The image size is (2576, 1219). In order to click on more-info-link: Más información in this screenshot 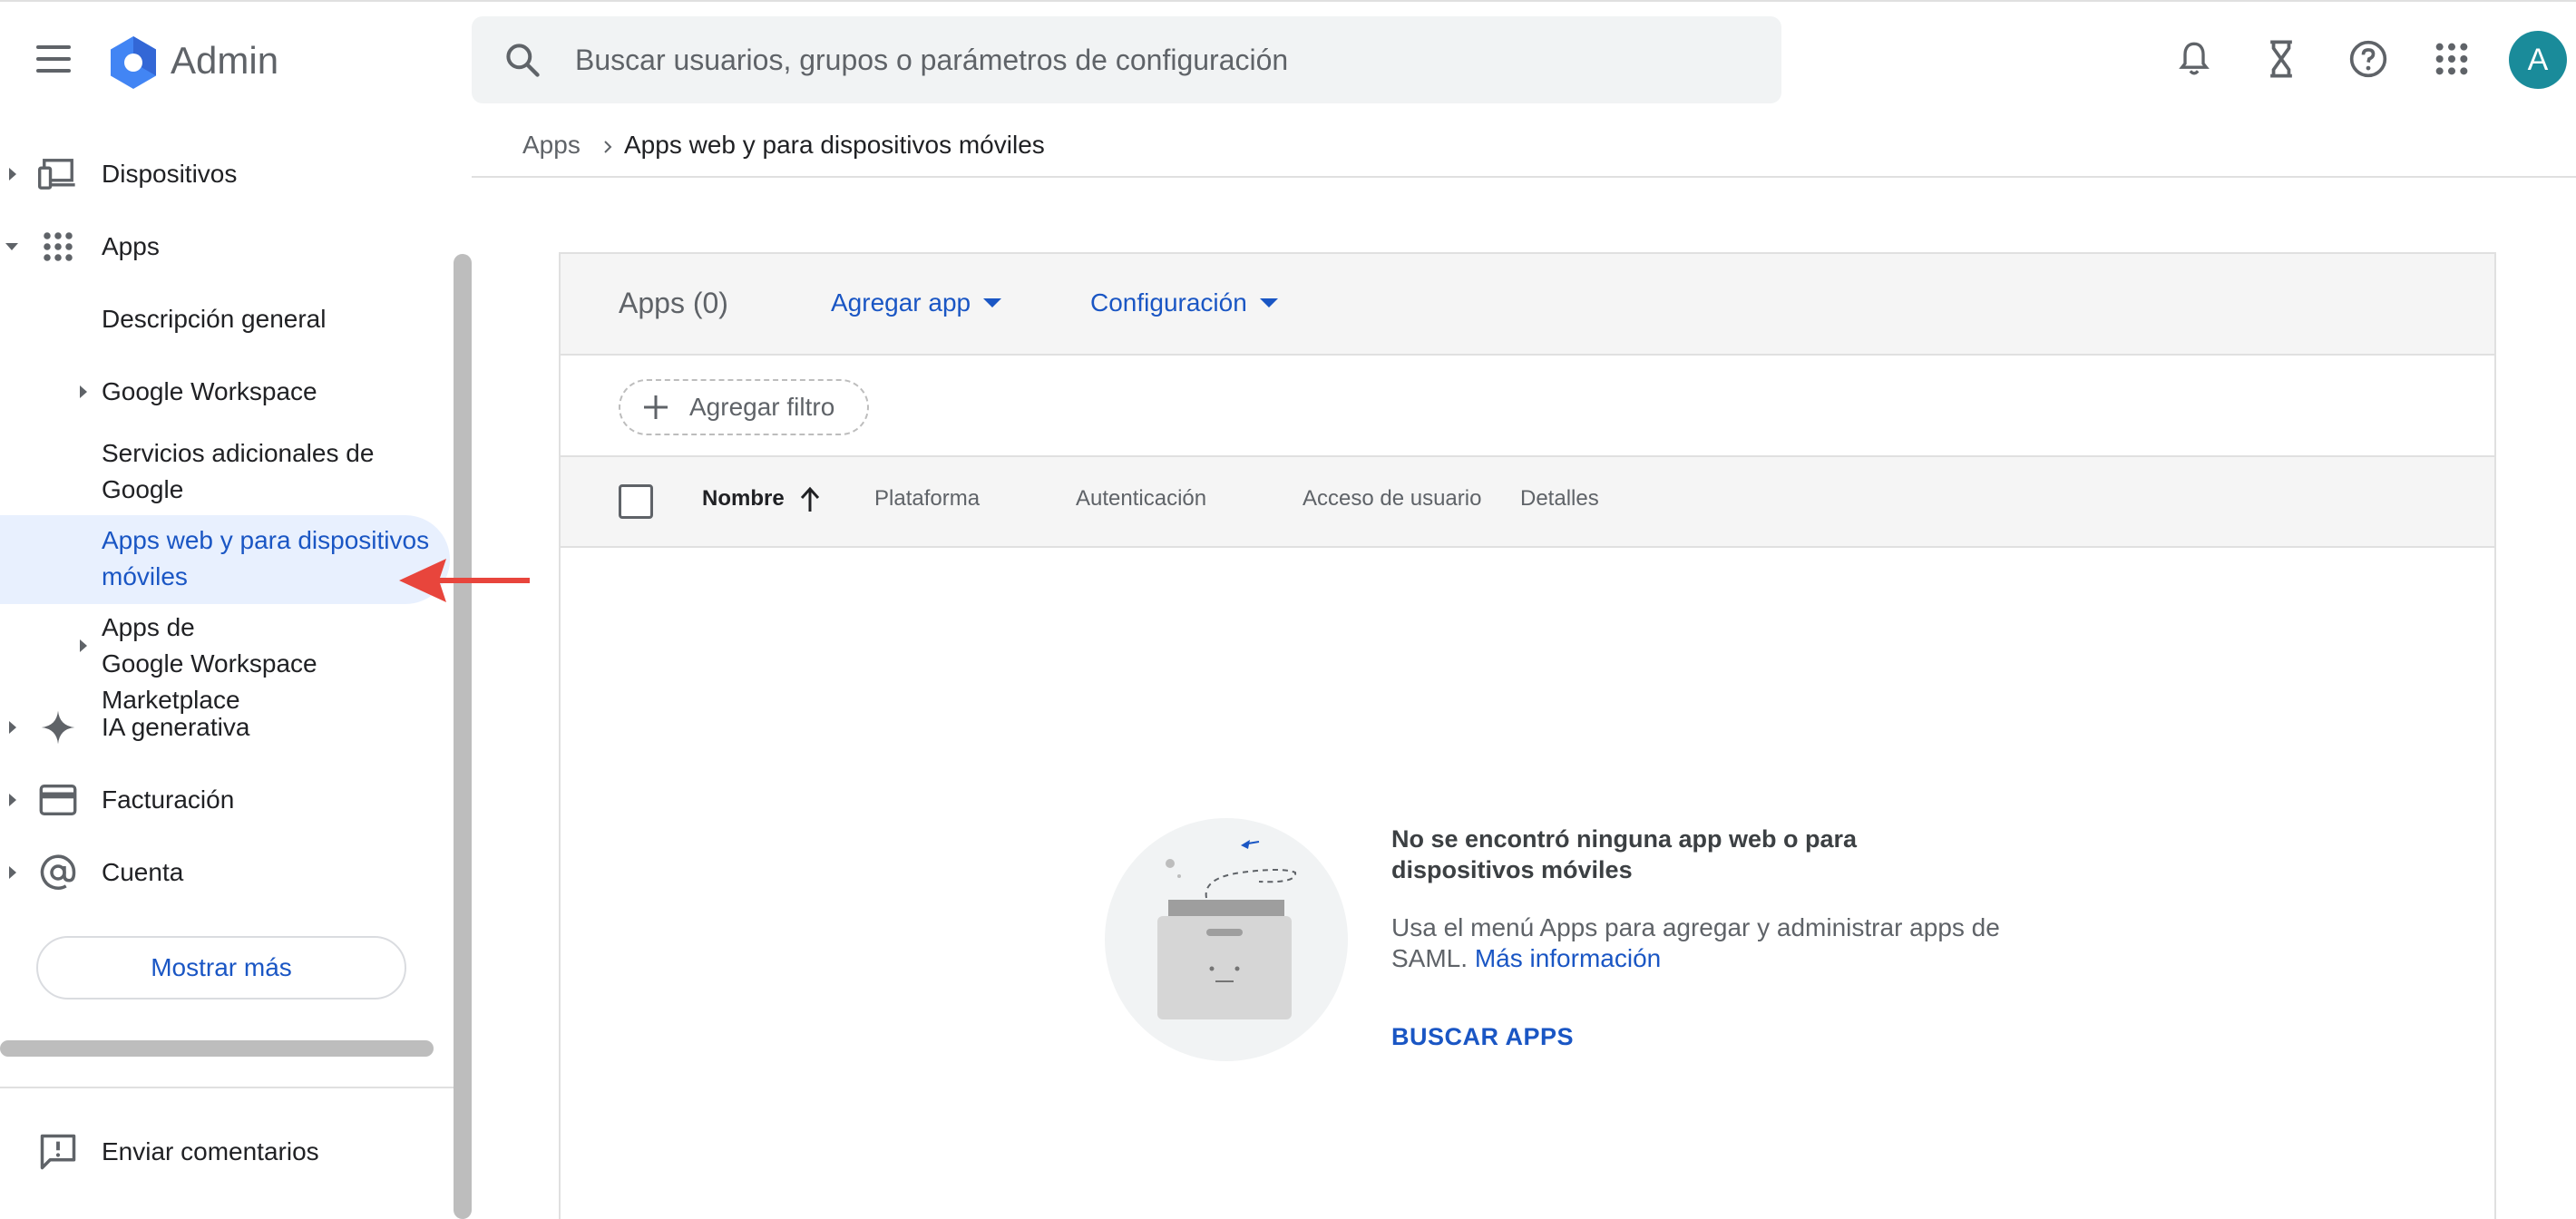, I will do `click(1568, 958)`.